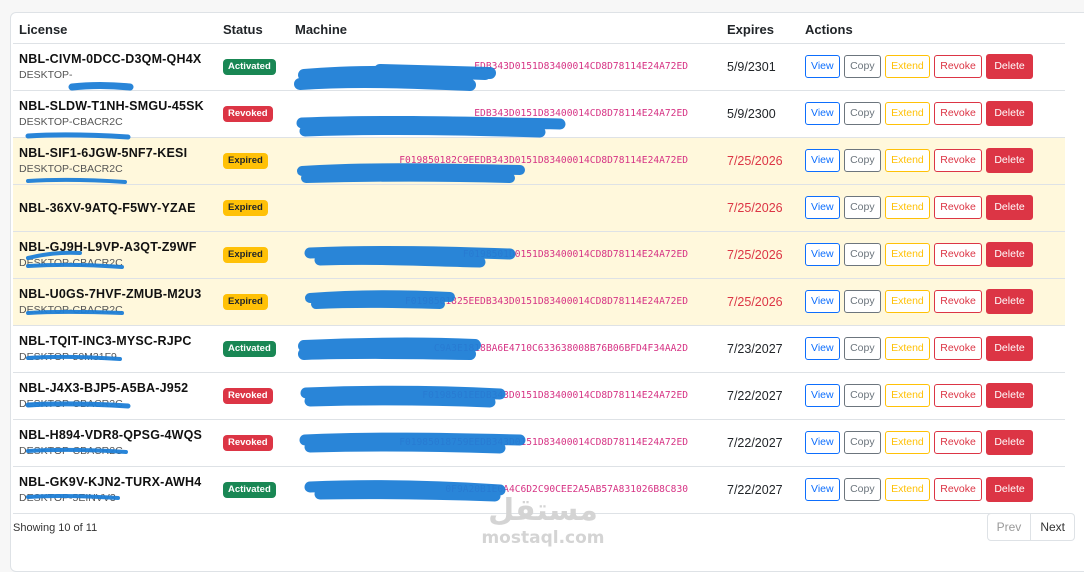 The width and height of the screenshot is (1084, 572). I want to click on desktop-name: DESKTOP-50M31F9, so click(68, 357).